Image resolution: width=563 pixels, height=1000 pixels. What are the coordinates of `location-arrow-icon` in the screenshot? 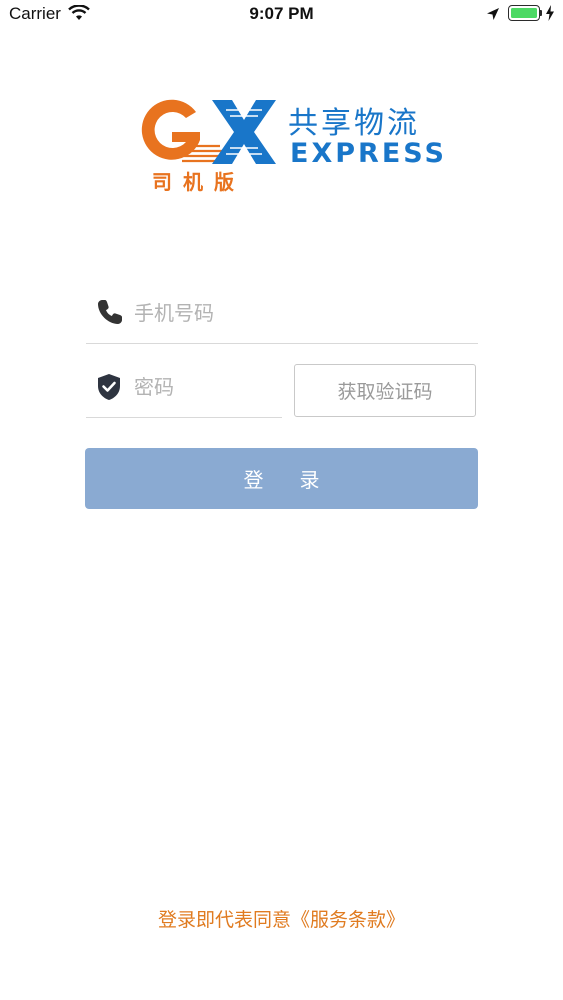 It's located at (493, 15).